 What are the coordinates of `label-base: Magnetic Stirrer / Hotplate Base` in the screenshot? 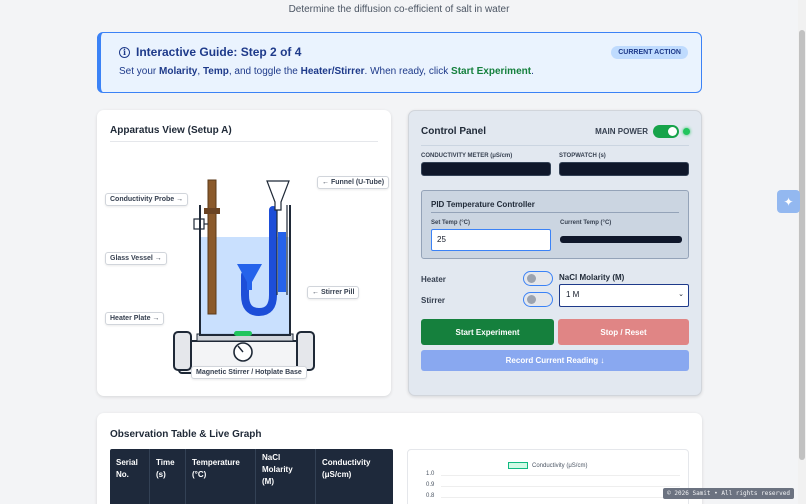 It's located at (249, 372).